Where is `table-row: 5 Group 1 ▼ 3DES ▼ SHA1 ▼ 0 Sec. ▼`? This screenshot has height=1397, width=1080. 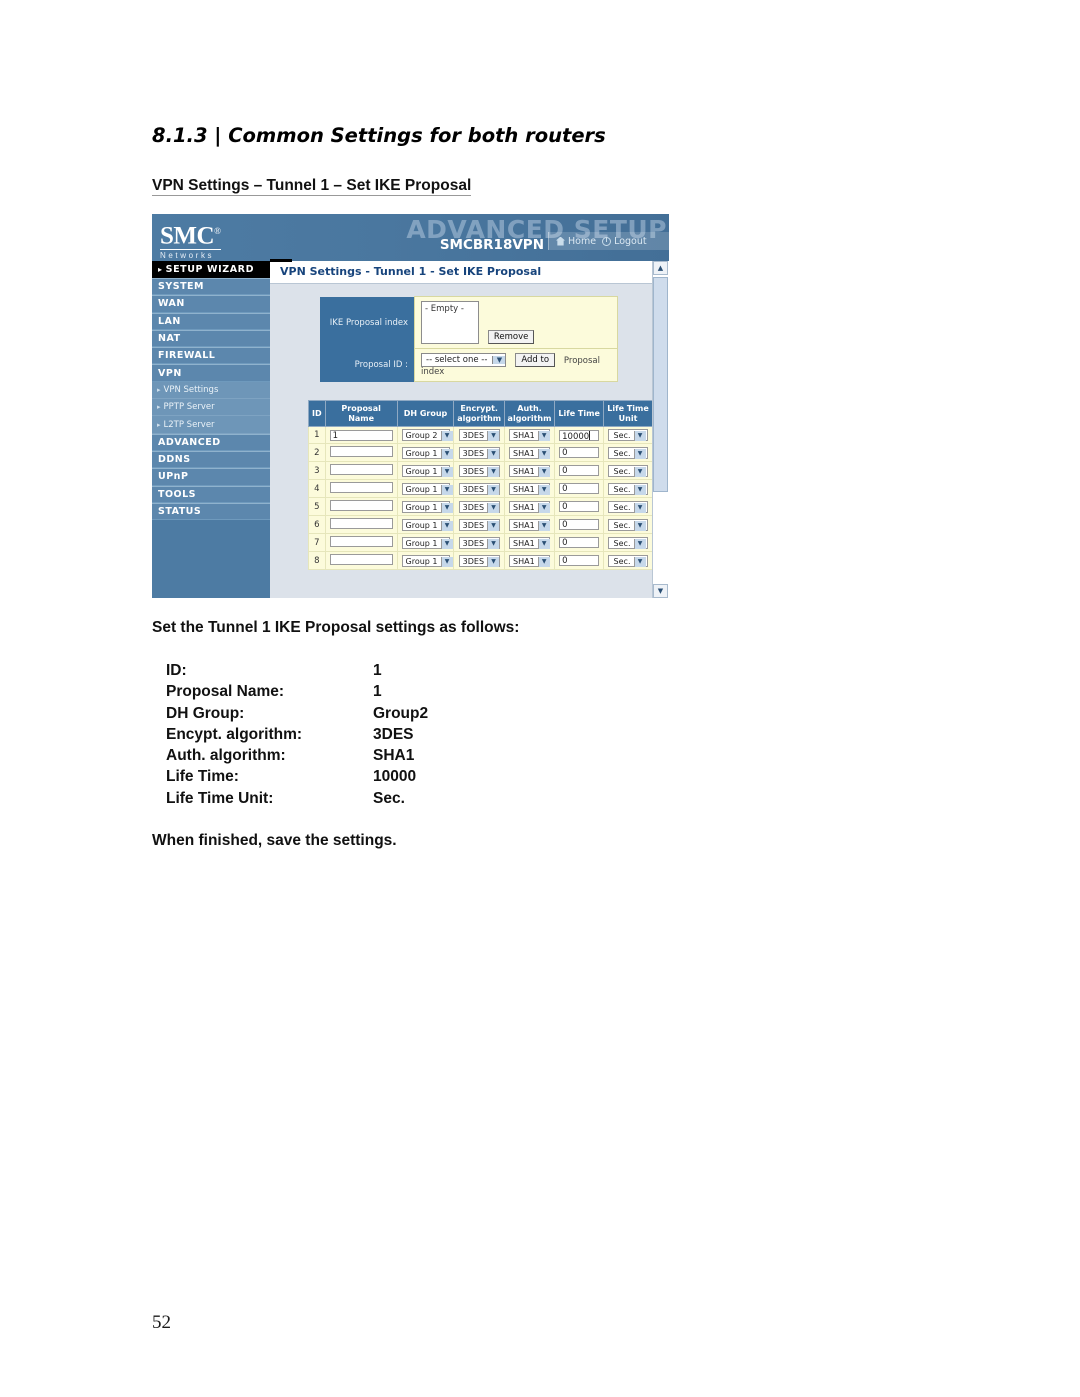
table-row: 5 Group 1 ▼ 3DES ▼ SHA1 ▼ 0 Sec. ▼ is located at coordinates (480, 506).